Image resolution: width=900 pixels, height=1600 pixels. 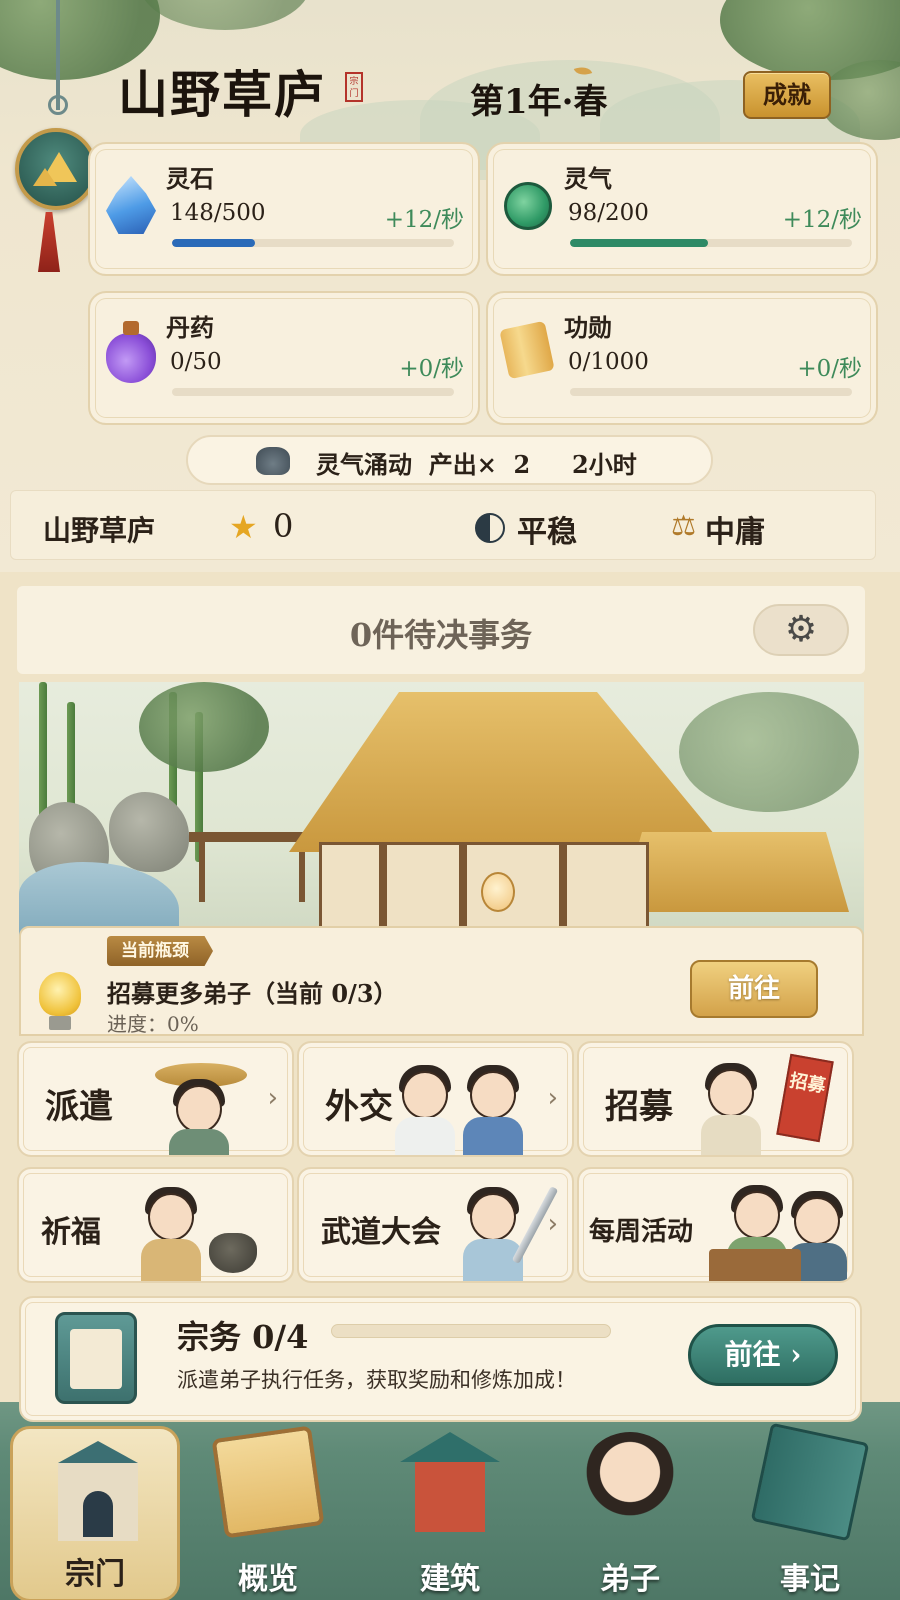 I want to click on feature-diplomacy: 外交 ›, so click(x=435, y=1099).